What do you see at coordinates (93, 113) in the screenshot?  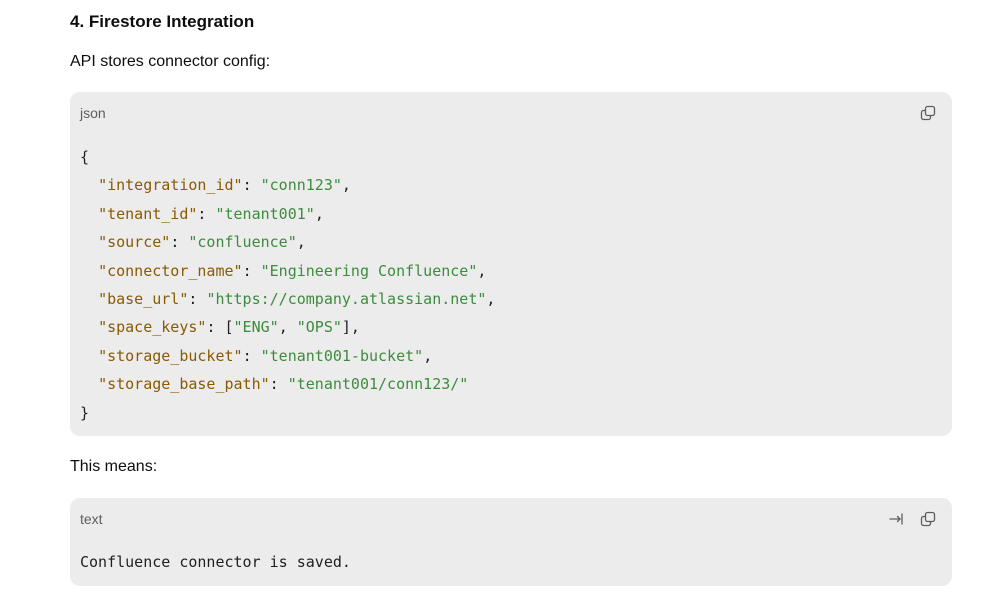 I see `code-language-label: json` at bounding box center [93, 113].